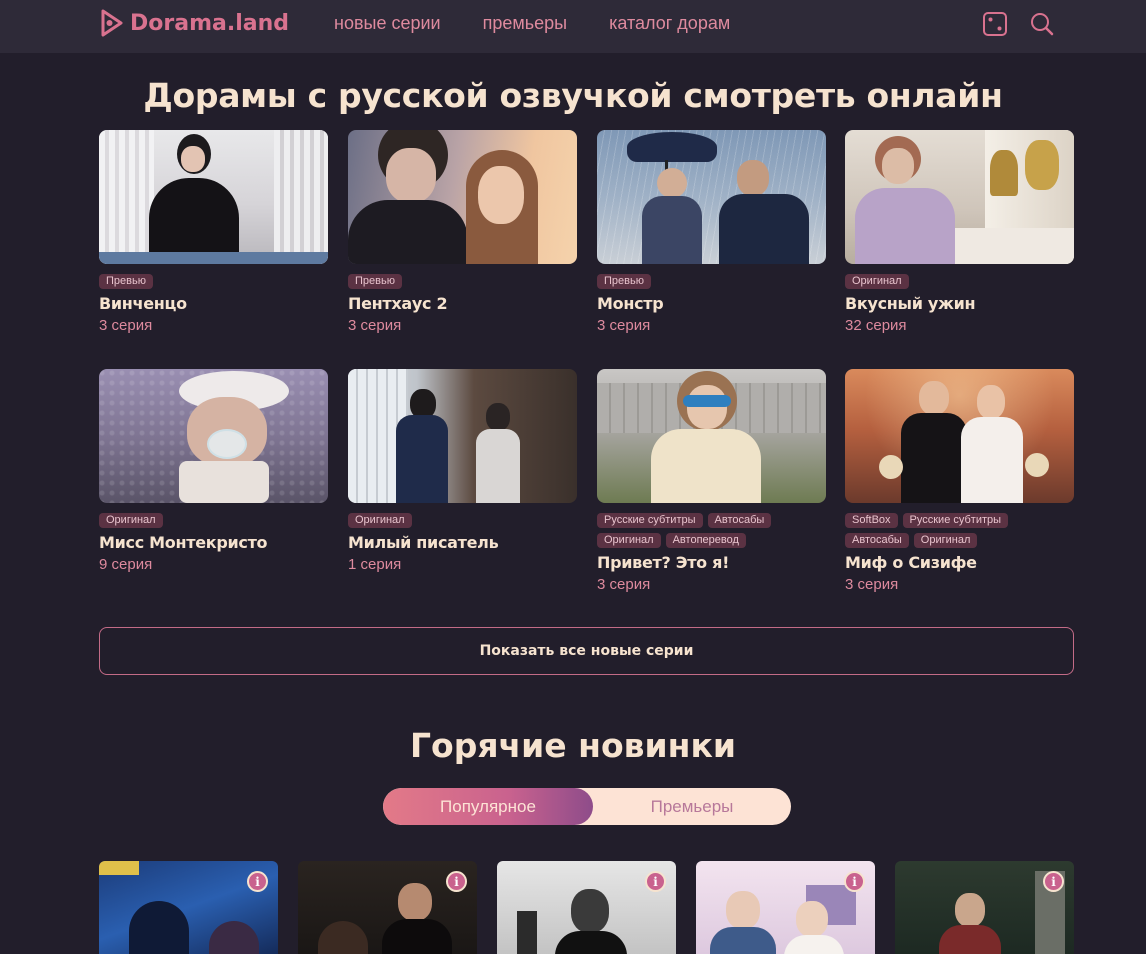  Describe the element at coordinates (871, 520) in the screenshot. I see `badge: SoftBox` at that location.